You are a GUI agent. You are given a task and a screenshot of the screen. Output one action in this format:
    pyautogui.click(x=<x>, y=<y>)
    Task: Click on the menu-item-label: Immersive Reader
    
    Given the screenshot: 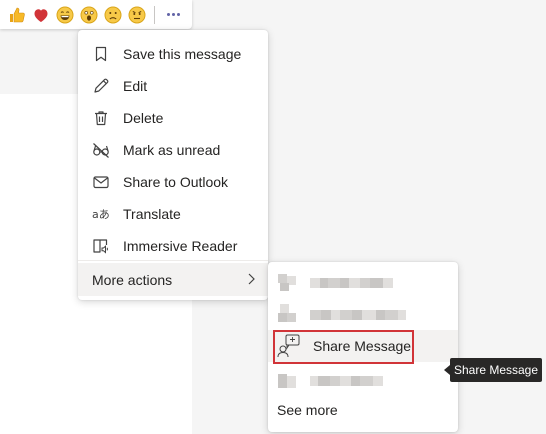 What is the action you would take?
    pyautogui.click(x=180, y=246)
    